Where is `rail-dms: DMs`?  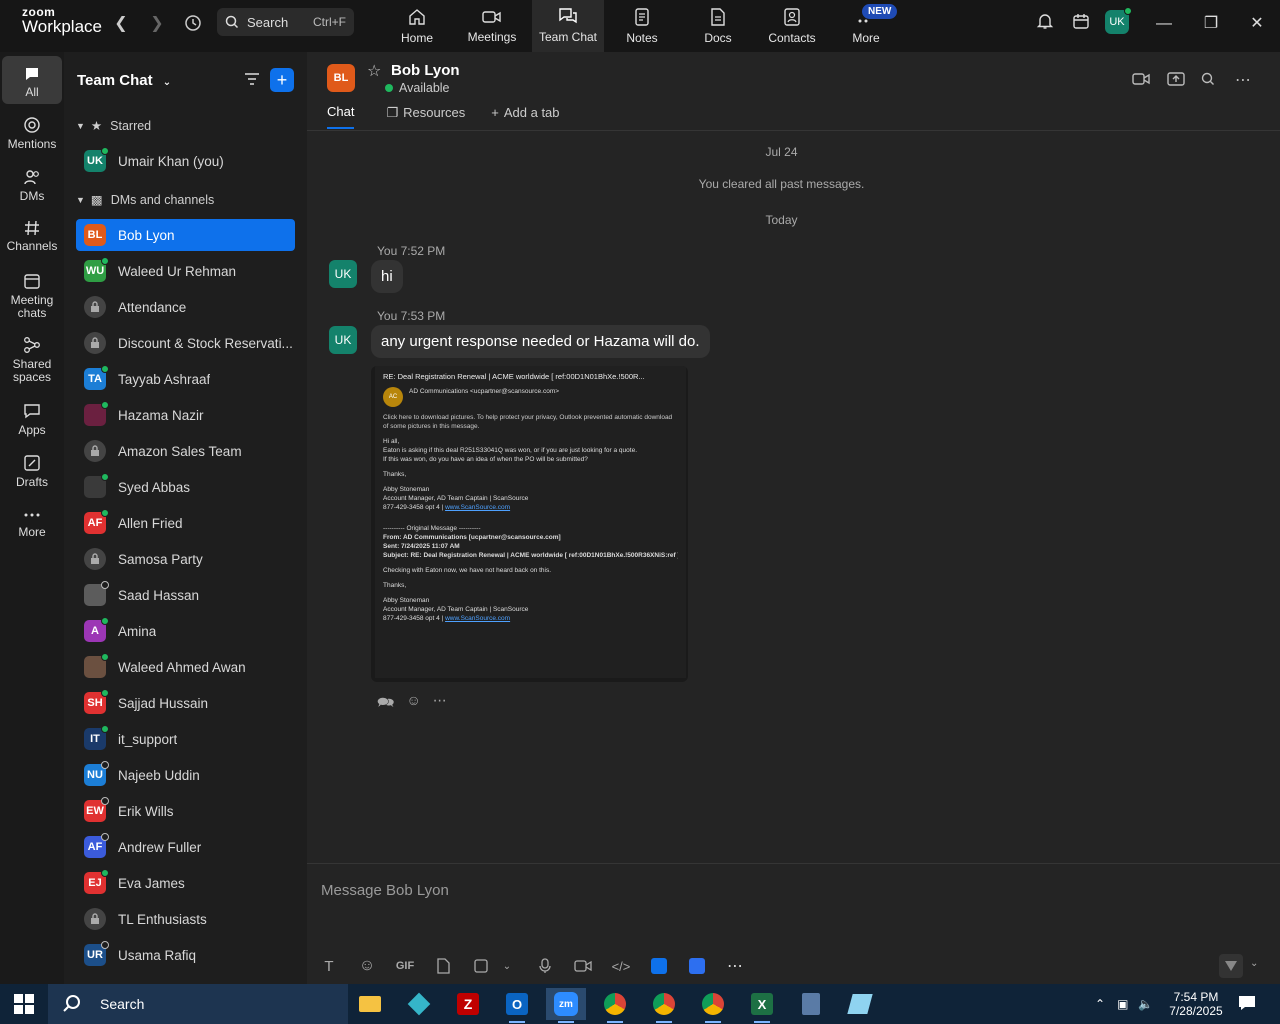 rail-dms: DMs is located at coordinates (32, 185).